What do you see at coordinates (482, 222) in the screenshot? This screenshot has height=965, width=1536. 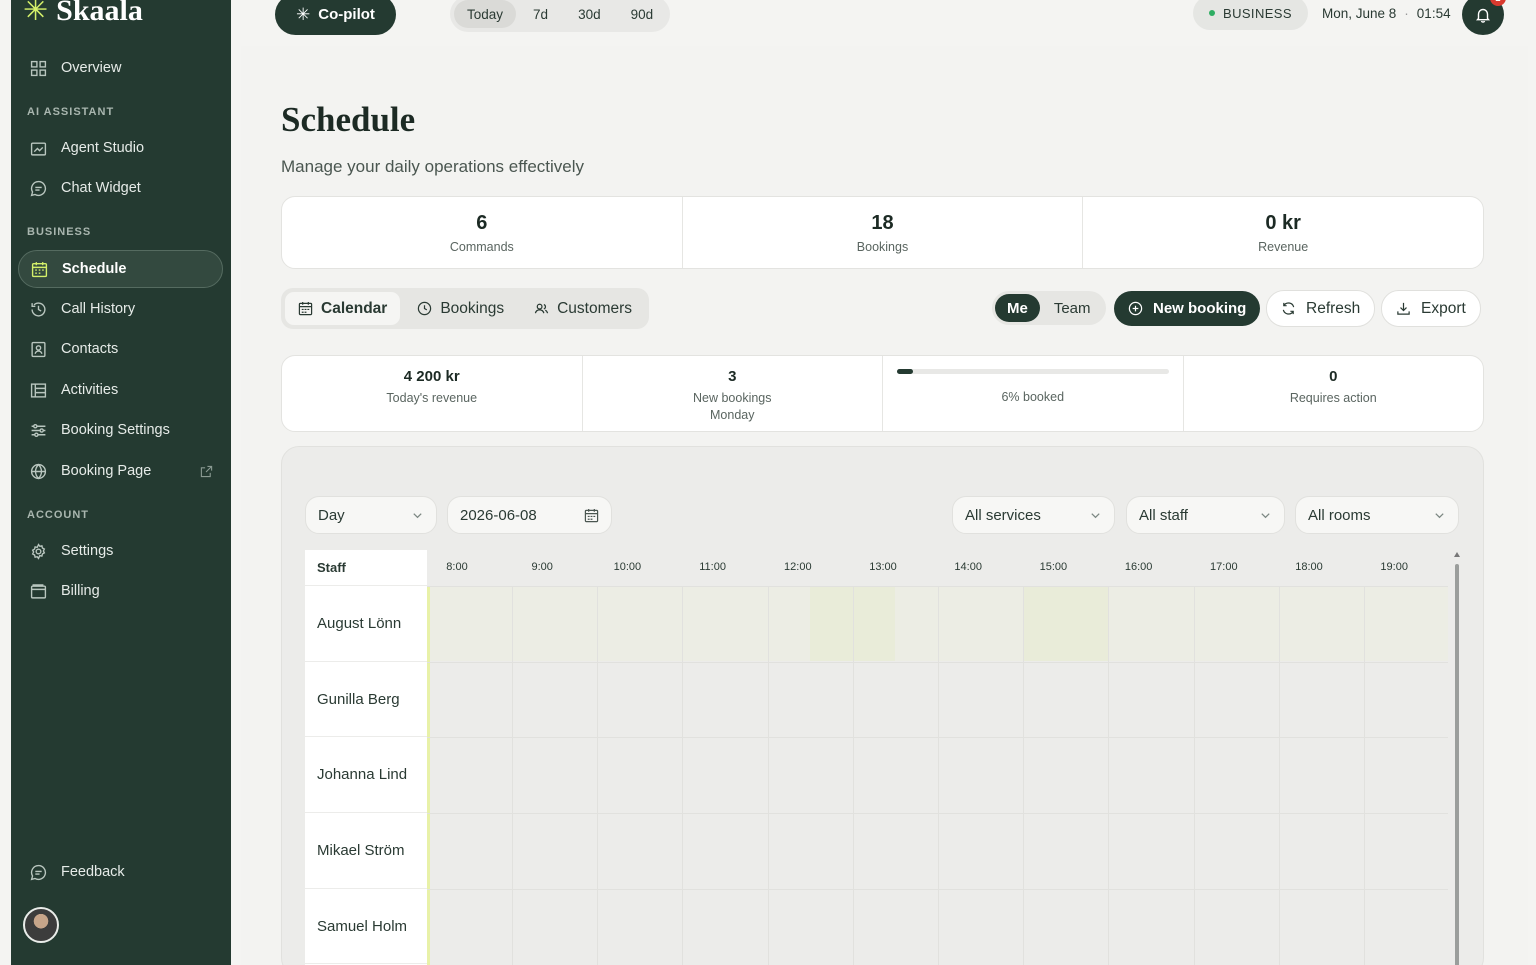 I see `stat-value: 6` at bounding box center [482, 222].